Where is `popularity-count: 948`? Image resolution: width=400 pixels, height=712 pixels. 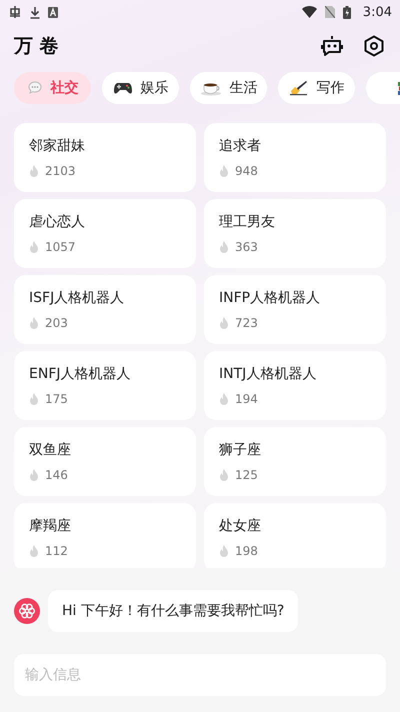 popularity-count: 948 is located at coordinates (246, 171).